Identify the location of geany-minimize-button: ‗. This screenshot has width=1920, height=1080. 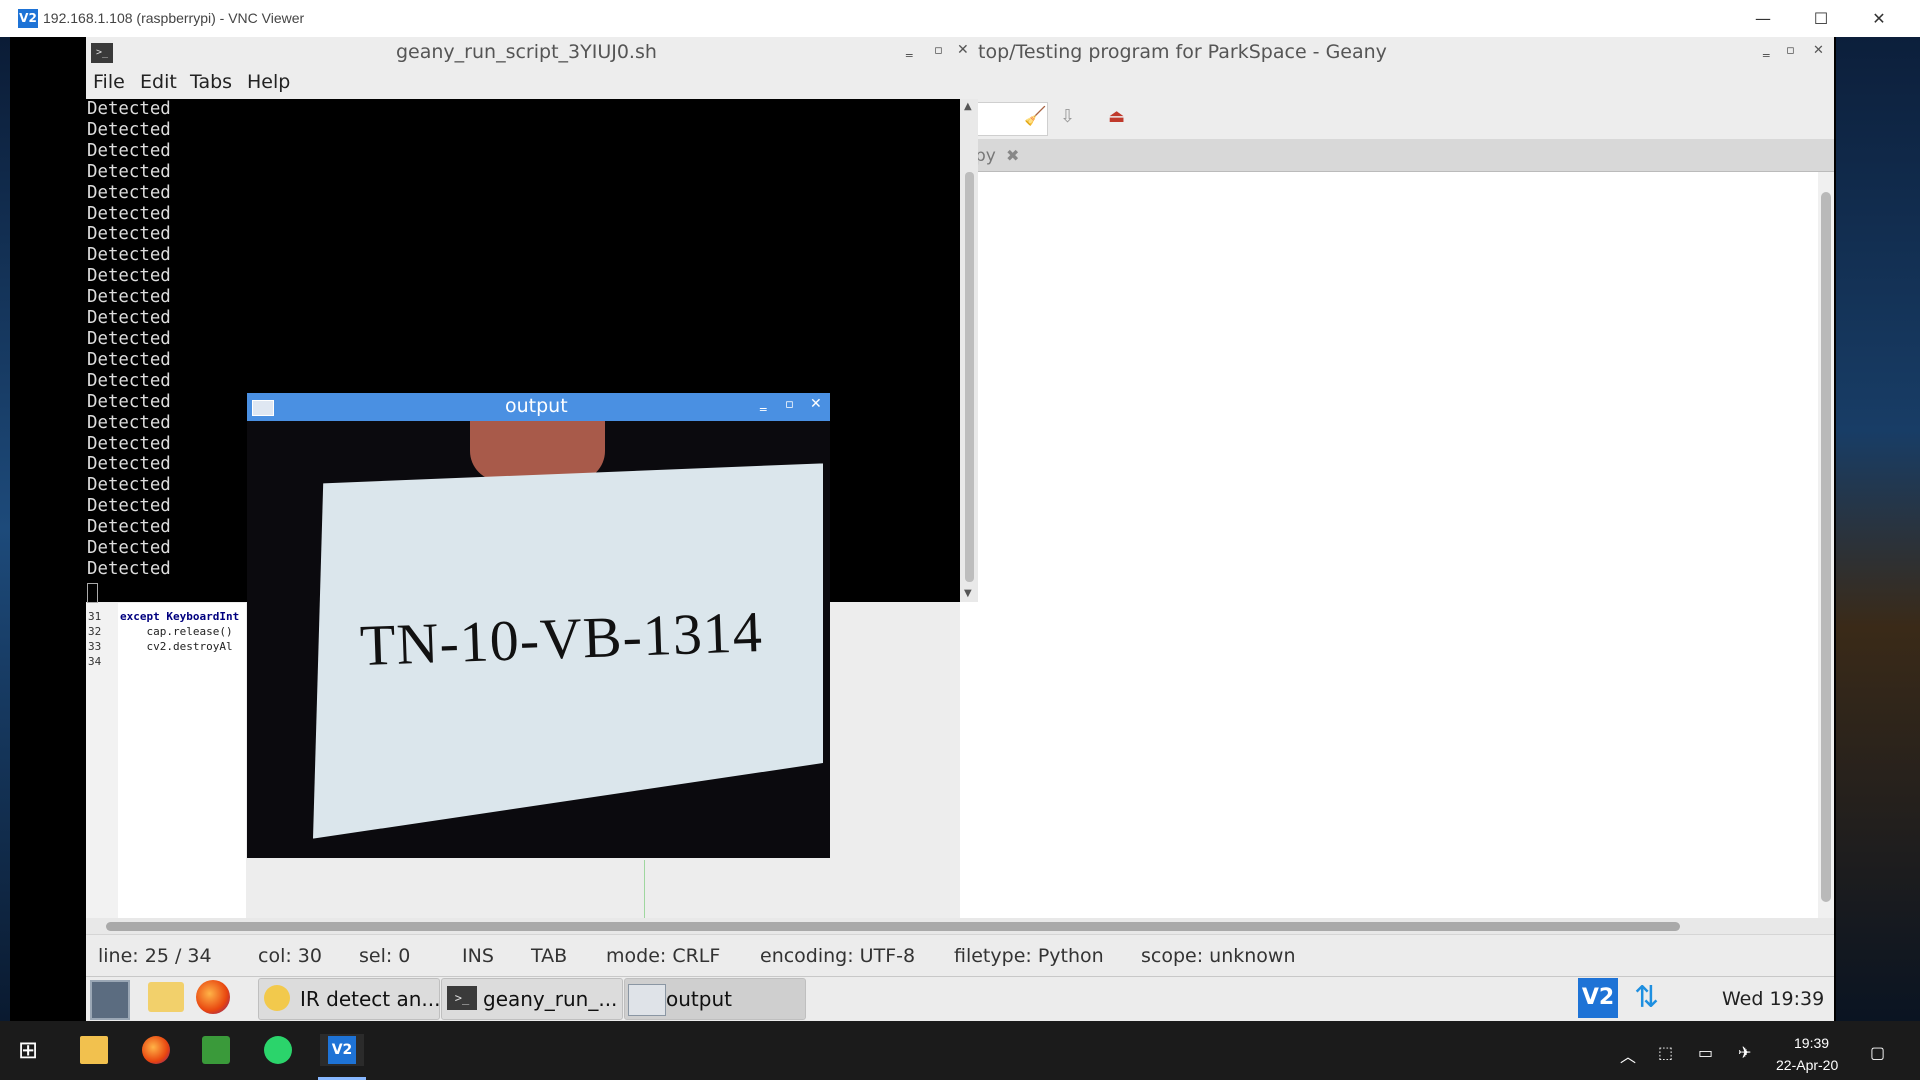
(1766, 50).